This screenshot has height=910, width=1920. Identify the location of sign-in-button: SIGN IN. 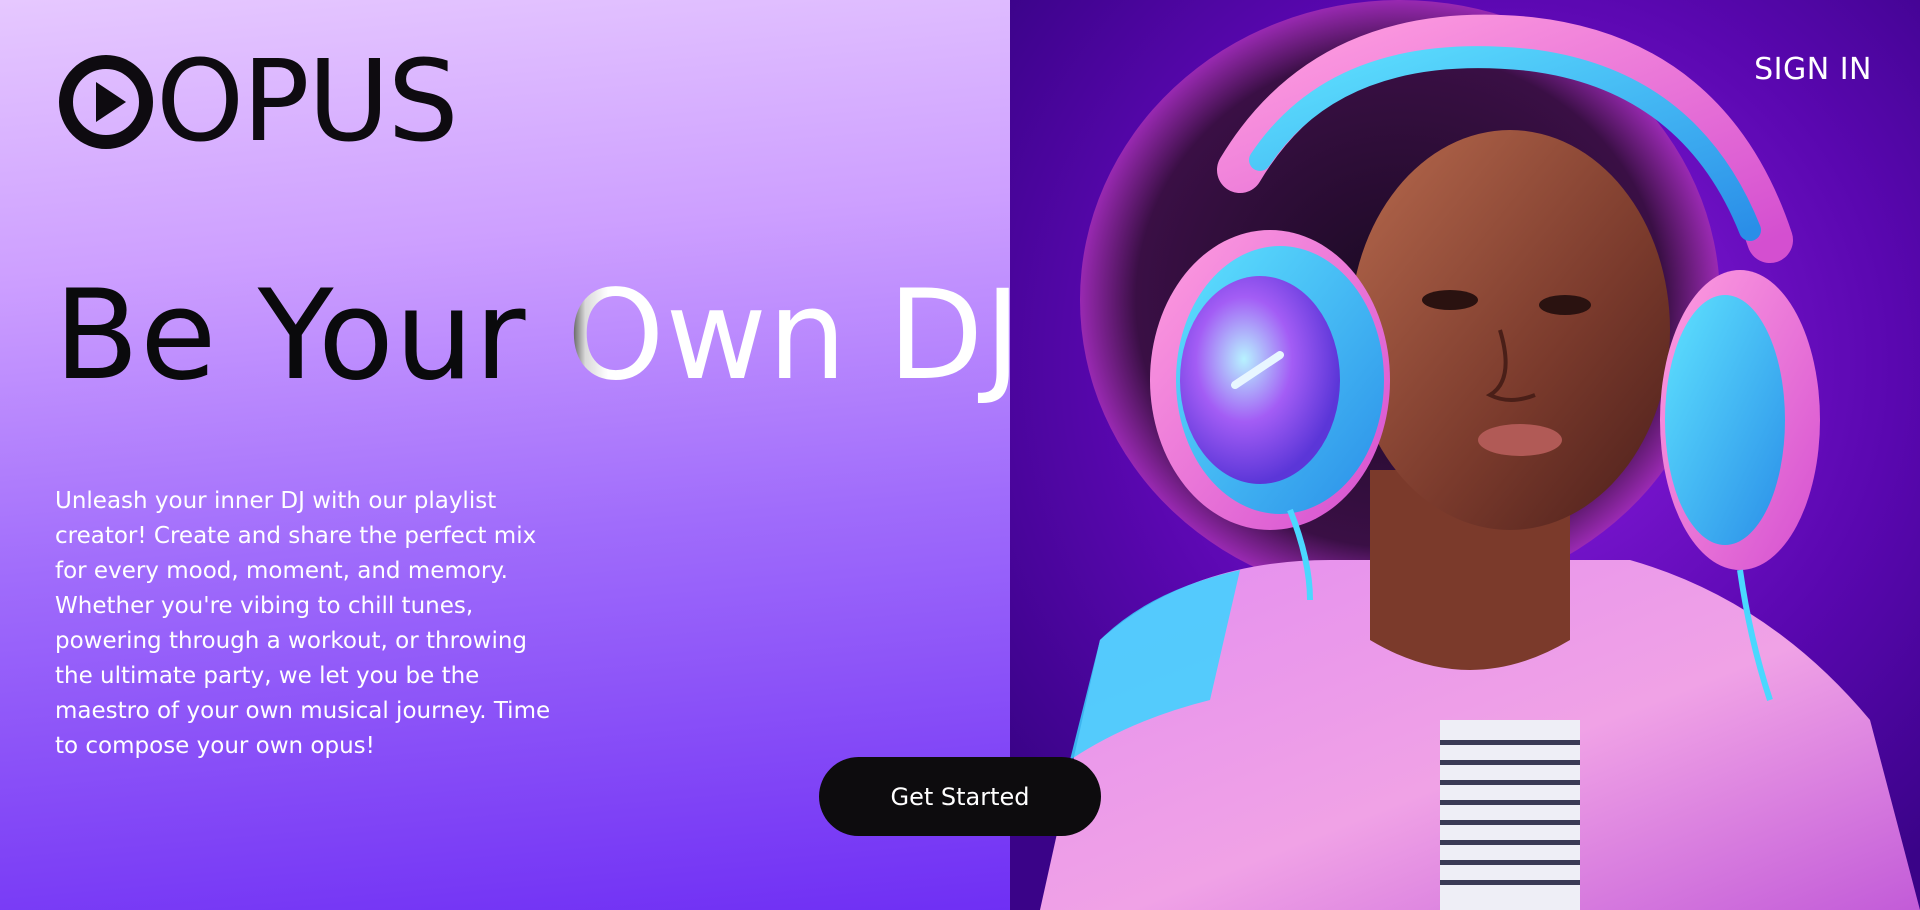
(1813, 69).